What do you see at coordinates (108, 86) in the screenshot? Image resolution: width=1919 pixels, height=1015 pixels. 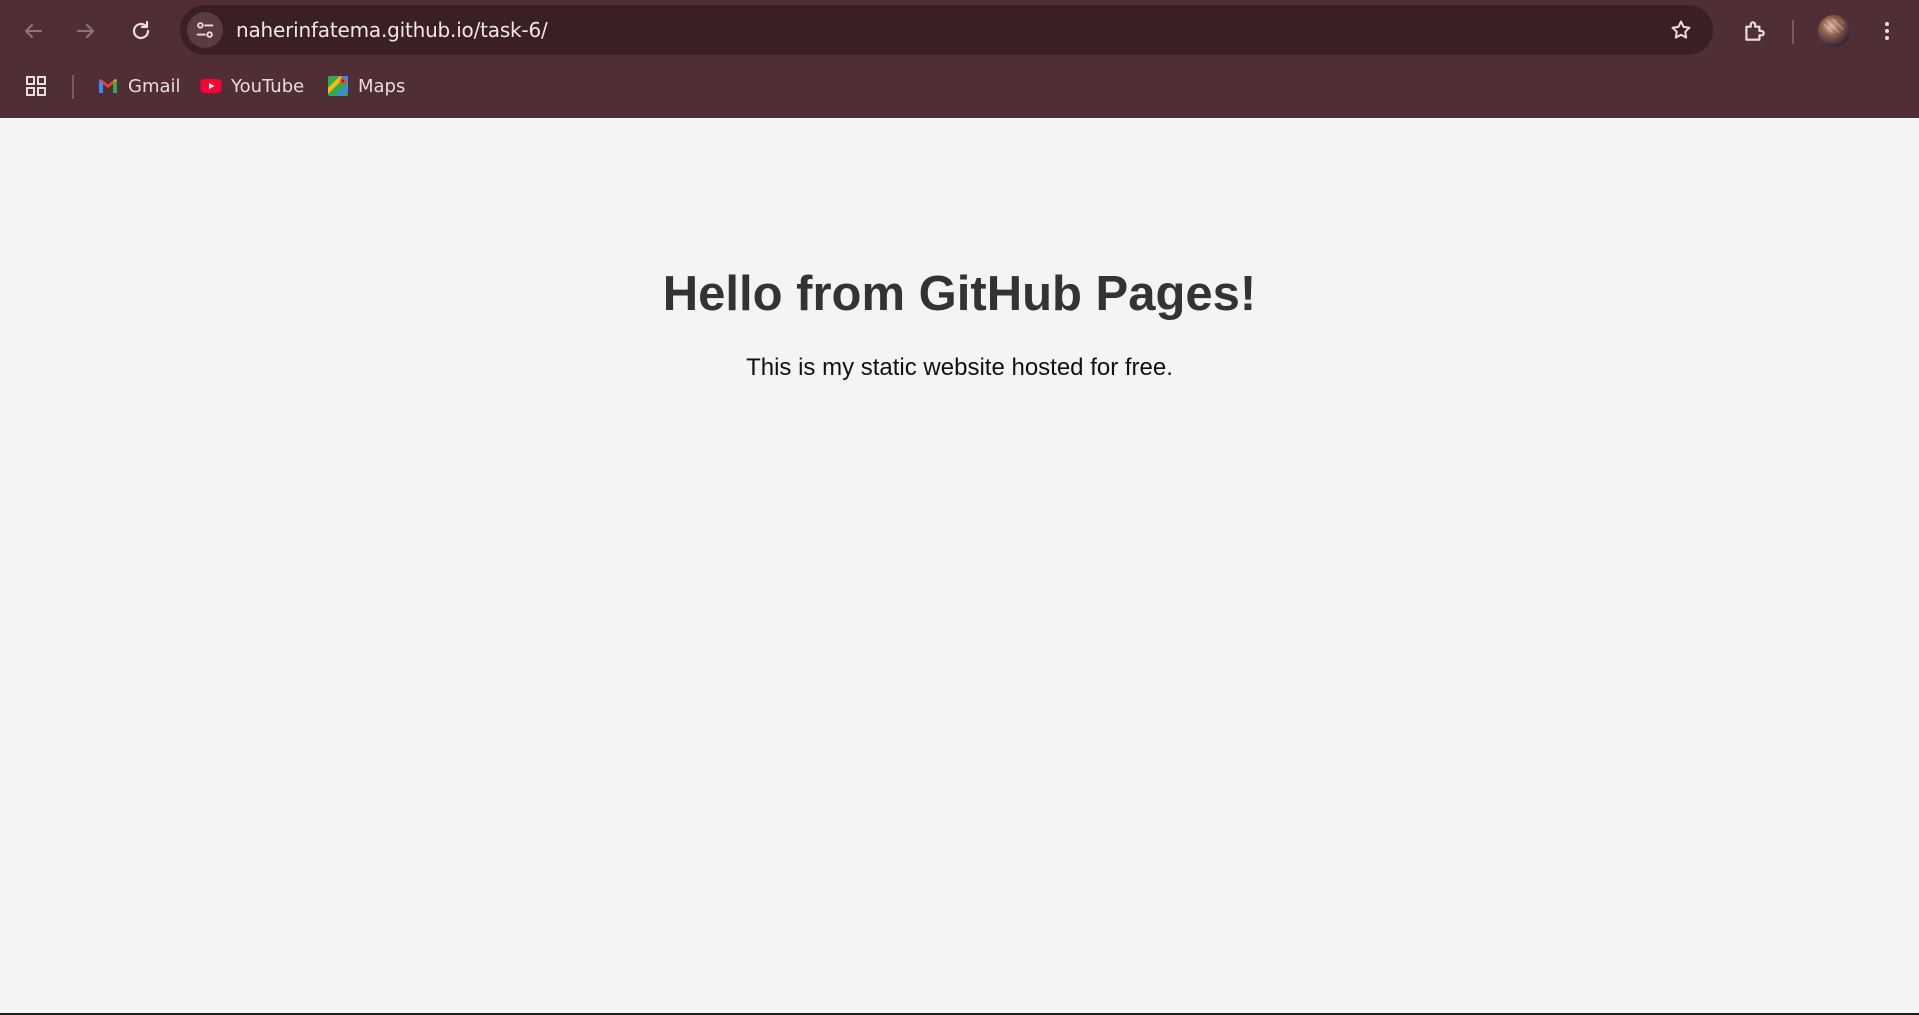 I see `gmail-icon` at bounding box center [108, 86].